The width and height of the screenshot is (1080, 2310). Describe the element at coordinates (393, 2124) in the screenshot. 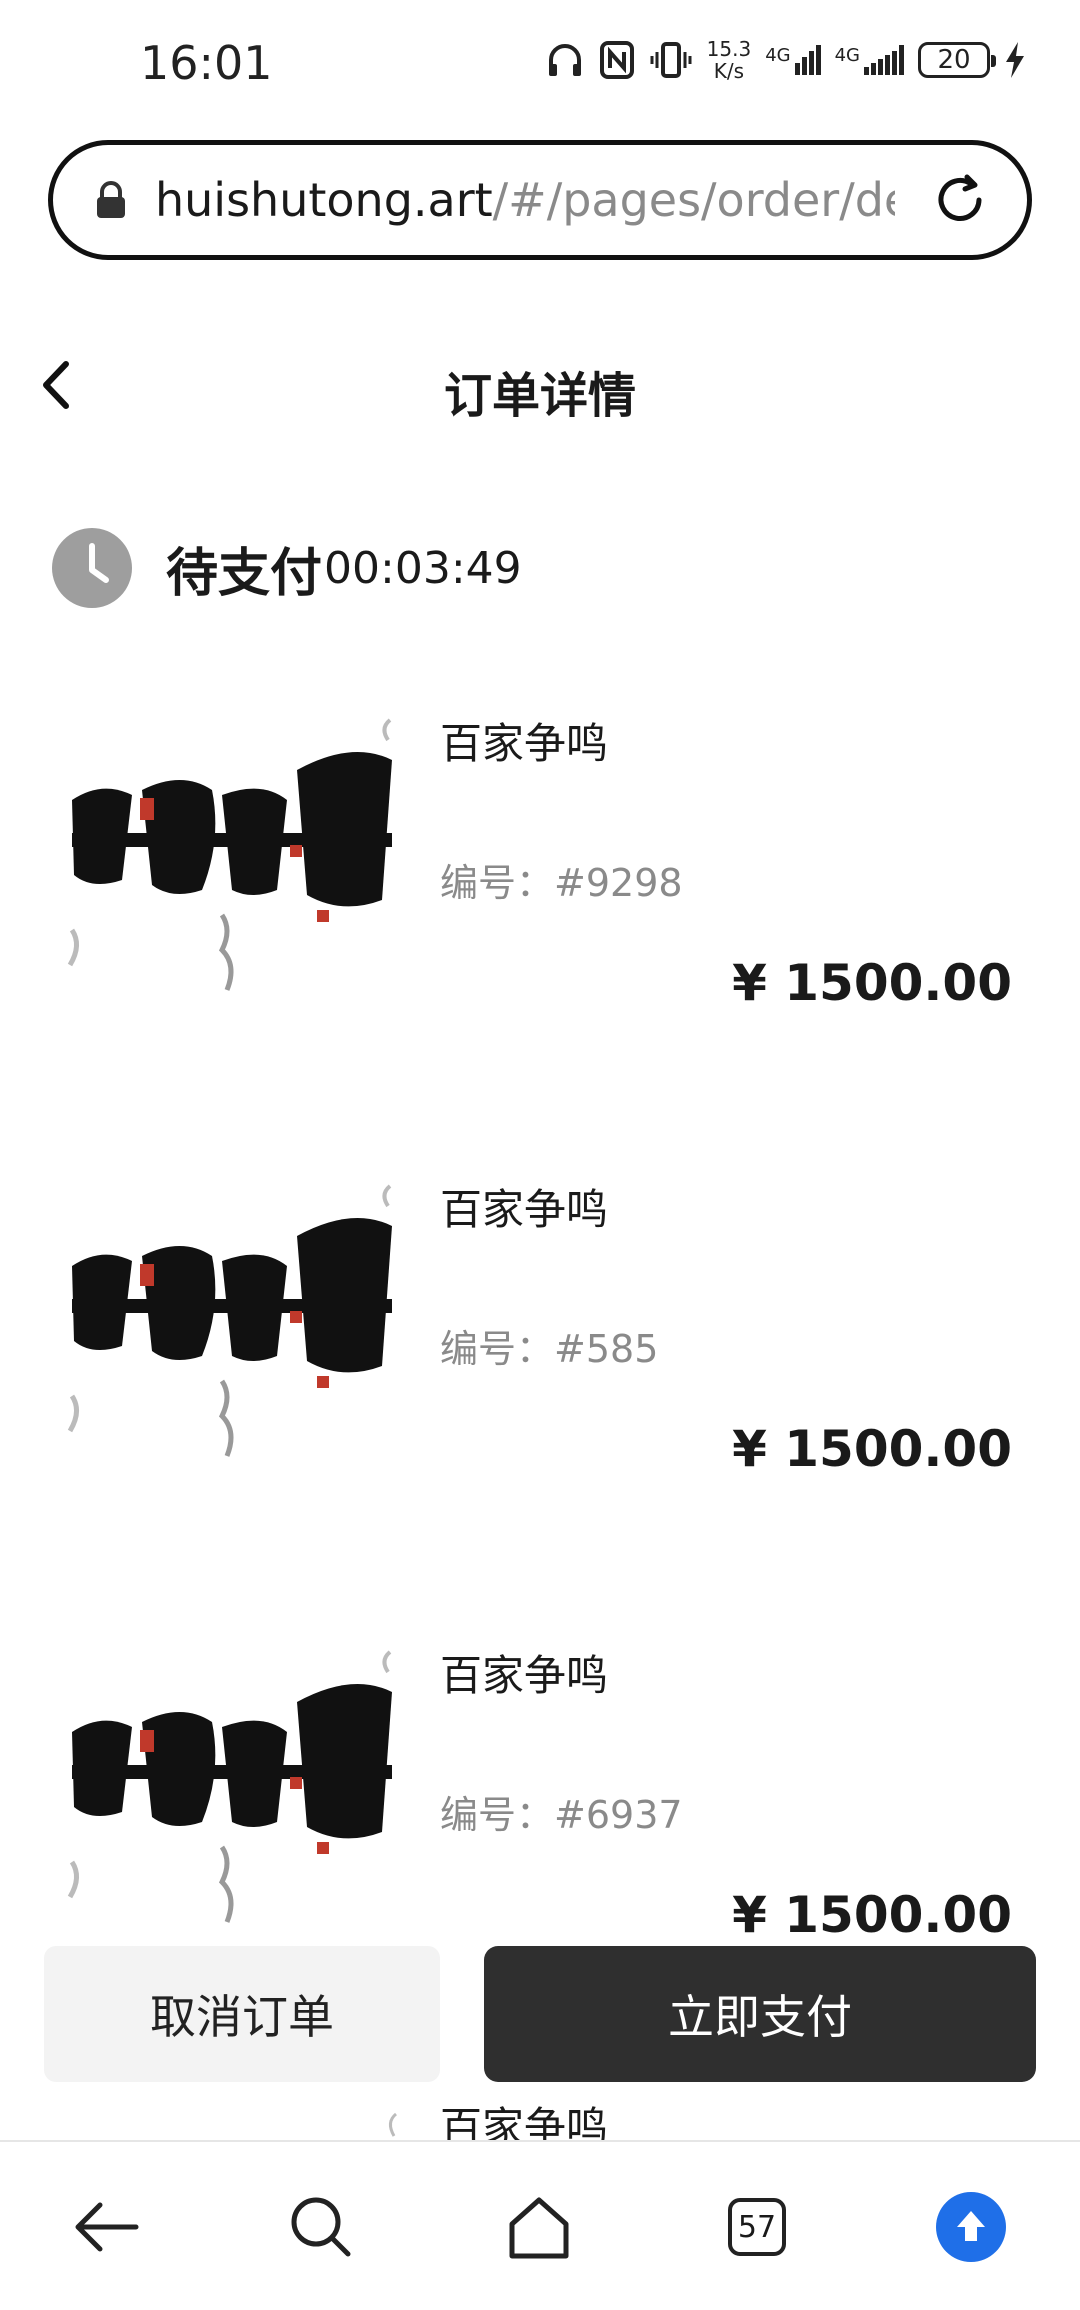

I see `artwork-thumbnail-partial` at that location.